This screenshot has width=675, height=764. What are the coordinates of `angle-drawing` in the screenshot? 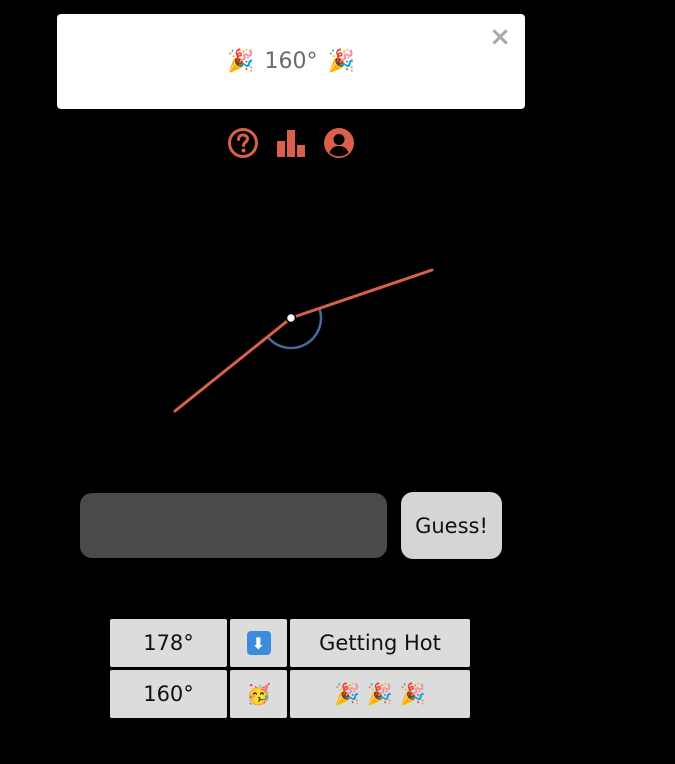 It's located at (303, 340).